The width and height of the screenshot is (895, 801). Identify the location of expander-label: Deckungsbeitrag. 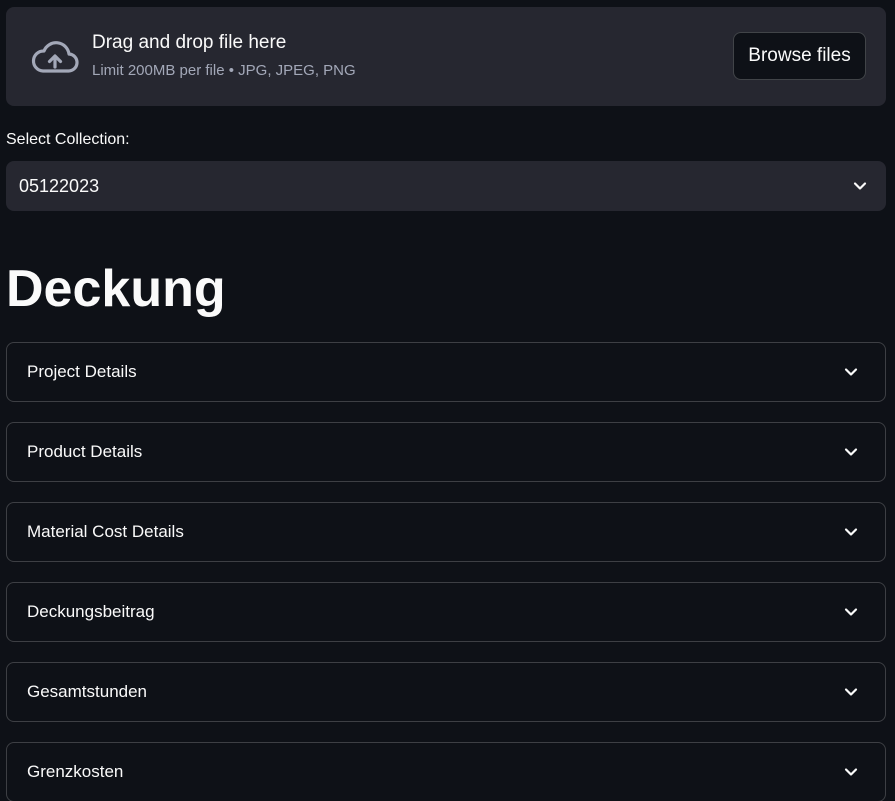
(91, 611).